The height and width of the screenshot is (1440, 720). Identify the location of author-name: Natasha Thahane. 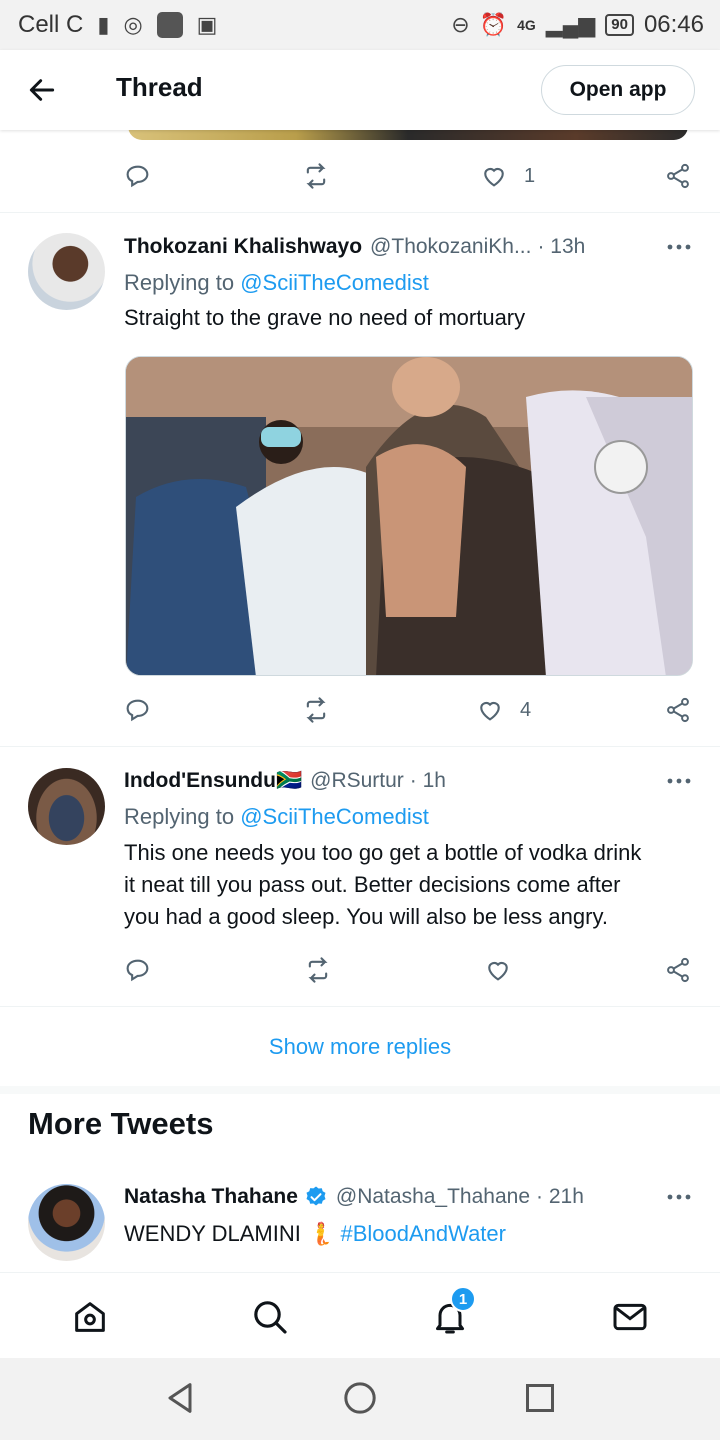
(211, 1197).